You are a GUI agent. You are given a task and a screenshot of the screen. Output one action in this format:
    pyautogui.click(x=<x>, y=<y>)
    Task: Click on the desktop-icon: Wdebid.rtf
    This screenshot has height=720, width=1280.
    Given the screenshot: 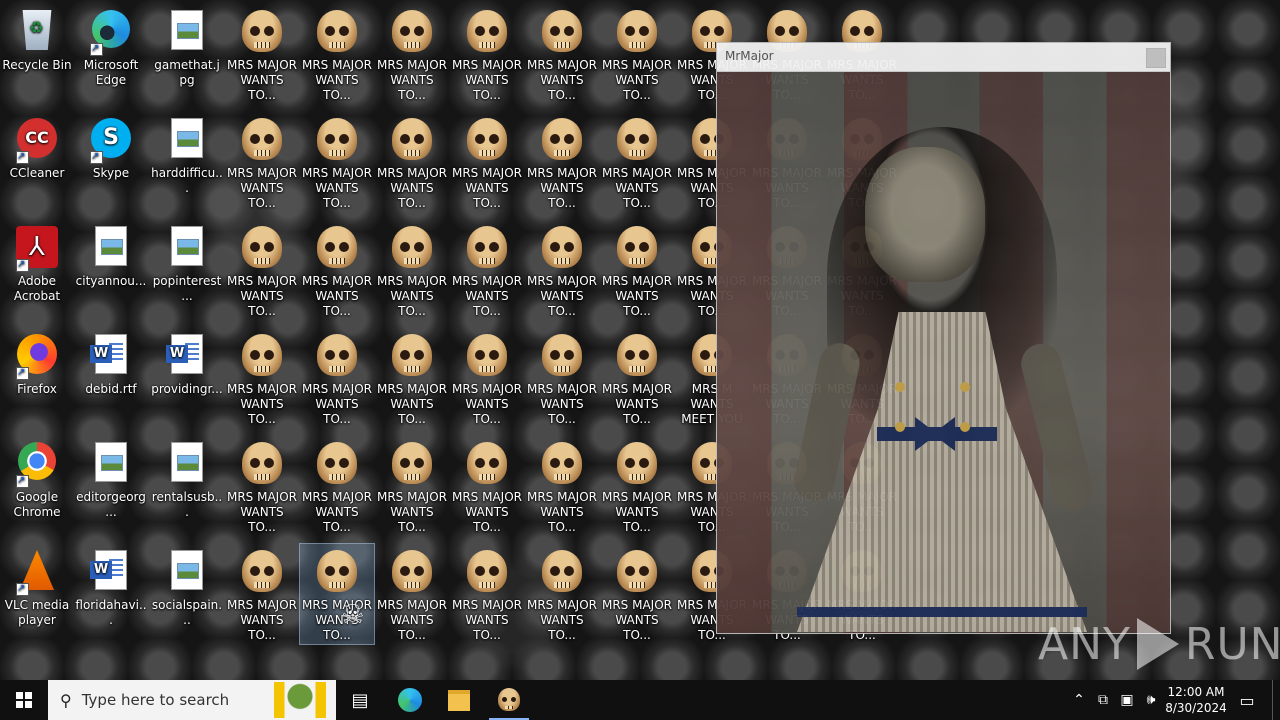 What is the action you would take?
    pyautogui.click(x=111, y=378)
    